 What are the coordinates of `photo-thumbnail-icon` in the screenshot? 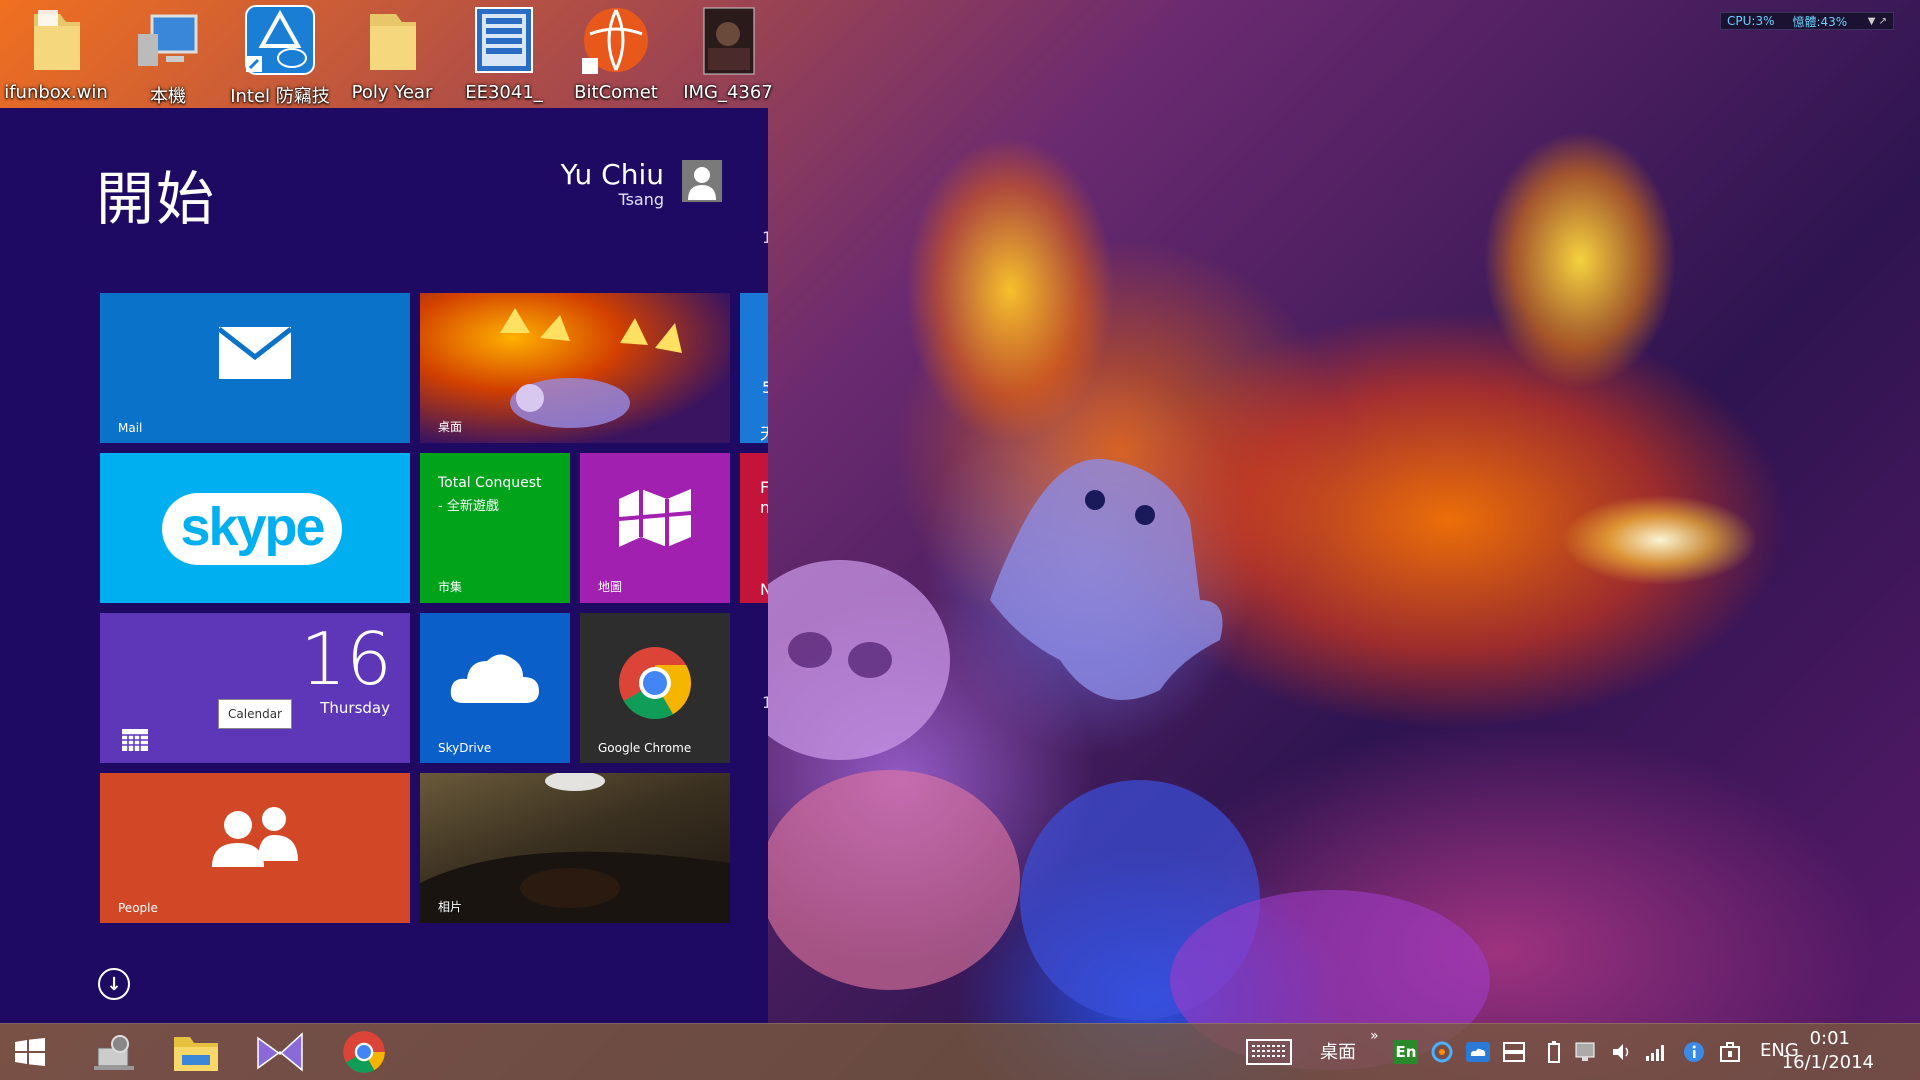 It's located at (575, 848).